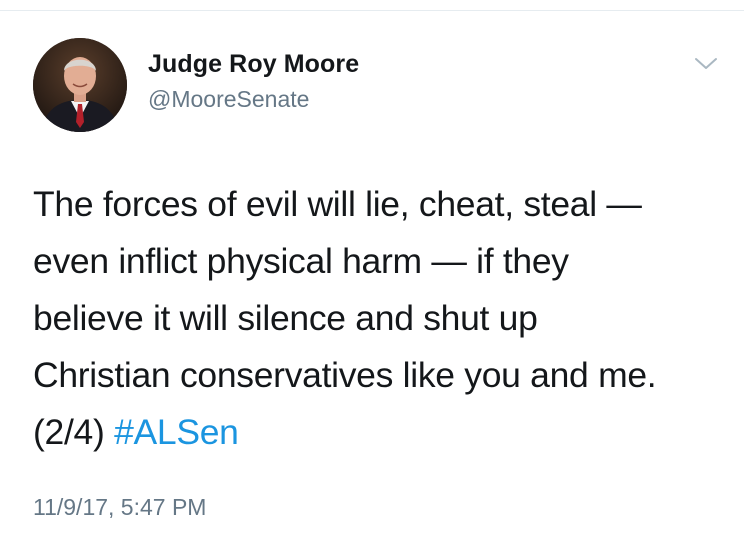  What do you see at coordinates (176, 432) in the screenshot?
I see `hashtag-link: #ALSen` at bounding box center [176, 432].